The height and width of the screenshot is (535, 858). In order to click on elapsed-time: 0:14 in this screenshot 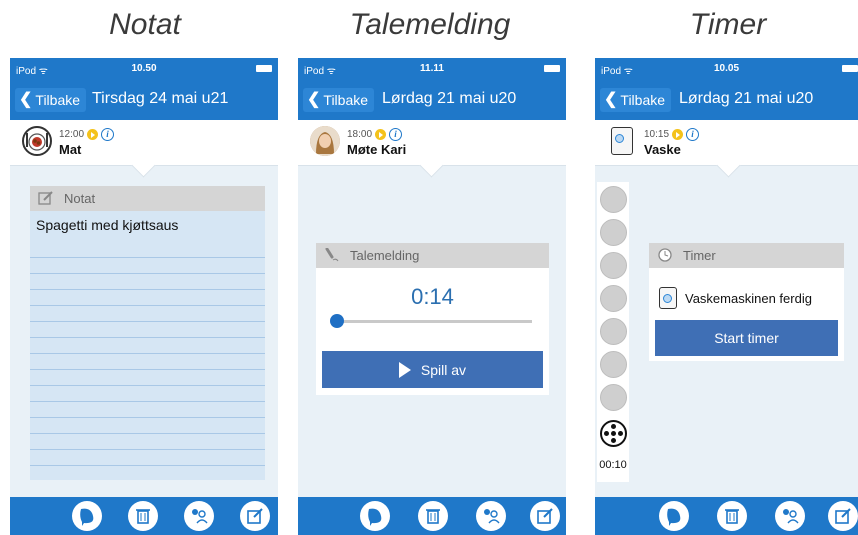, I will do `click(432, 296)`.